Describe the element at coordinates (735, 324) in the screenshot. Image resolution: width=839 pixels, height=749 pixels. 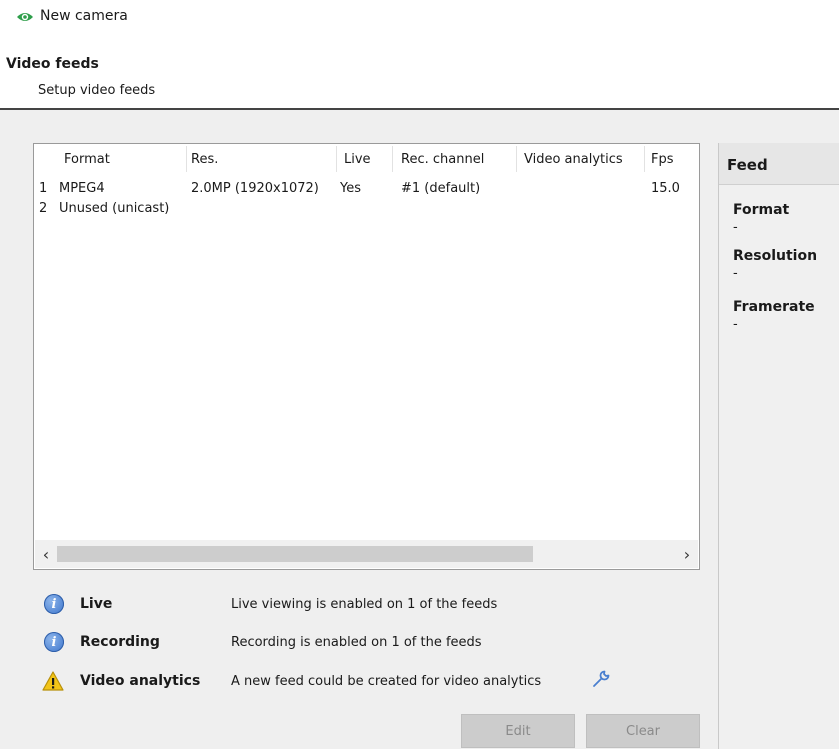
I see `framerate-value: -` at that location.